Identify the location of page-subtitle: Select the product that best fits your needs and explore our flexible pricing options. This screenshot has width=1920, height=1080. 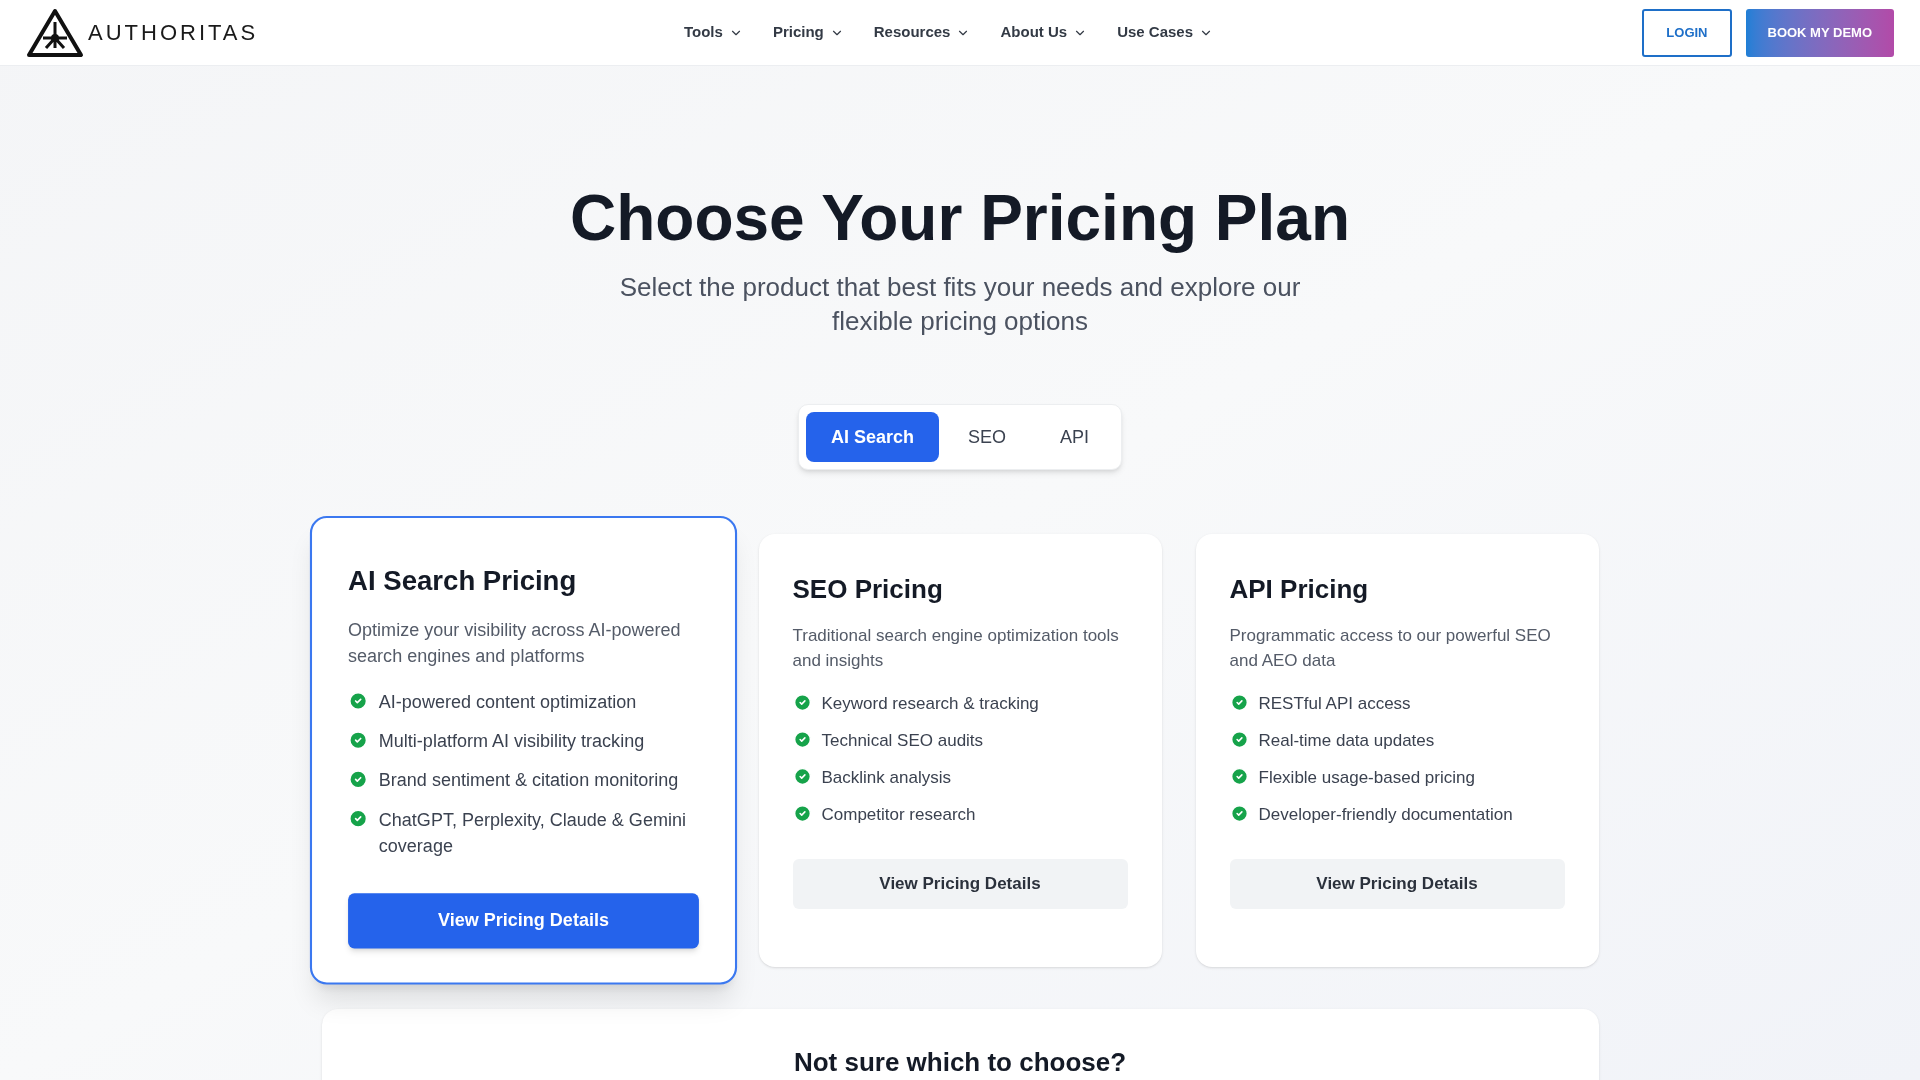
(960, 304).